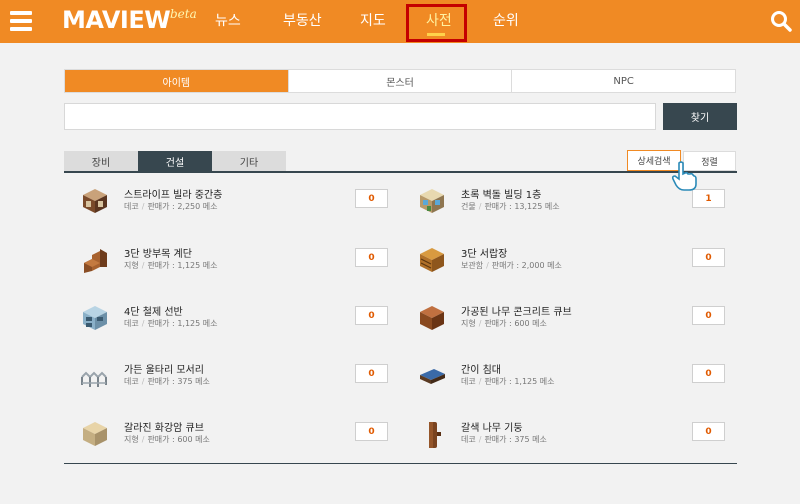  Describe the element at coordinates (235, 321) in the screenshot. I see `list-item: 4단 철제 선반 데코 / 판매가 : 1,125 메소 0` at that location.